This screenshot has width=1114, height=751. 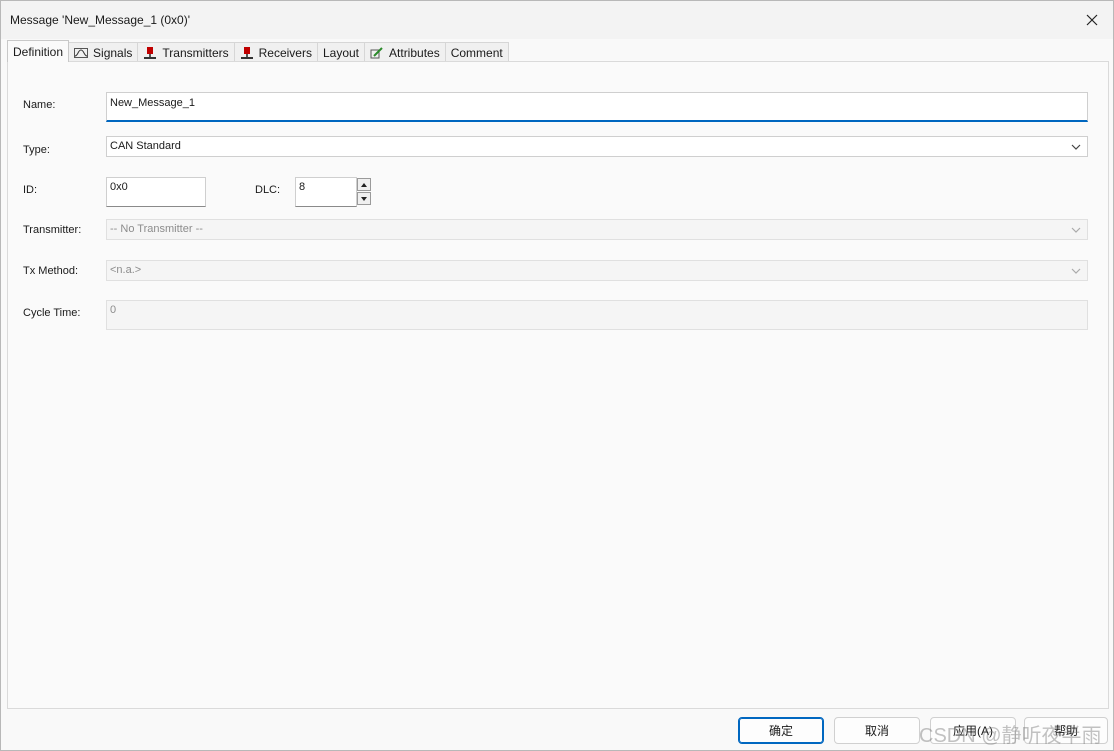 I want to click on signal-icon, so click(x=81, y=52).